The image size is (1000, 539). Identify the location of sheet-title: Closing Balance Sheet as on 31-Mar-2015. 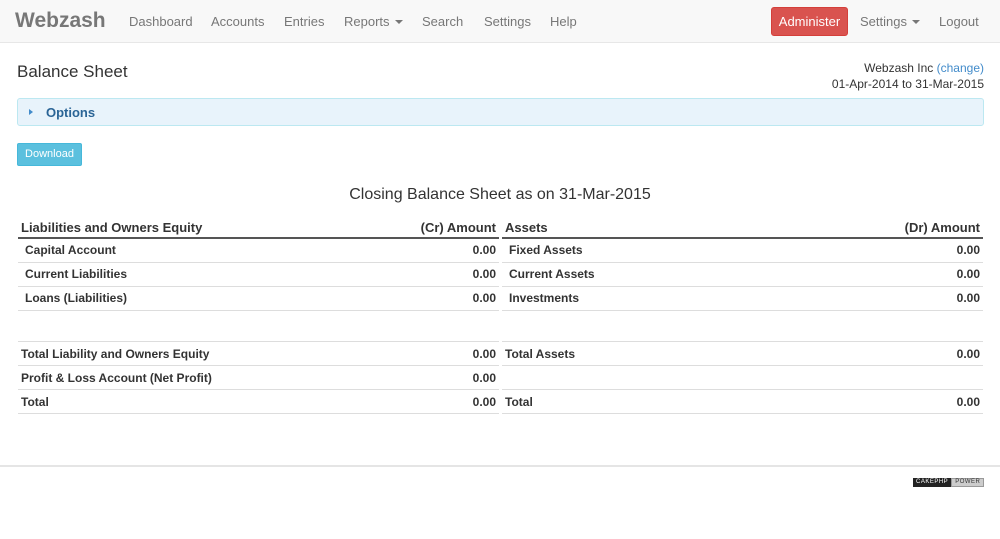
(500, 194).